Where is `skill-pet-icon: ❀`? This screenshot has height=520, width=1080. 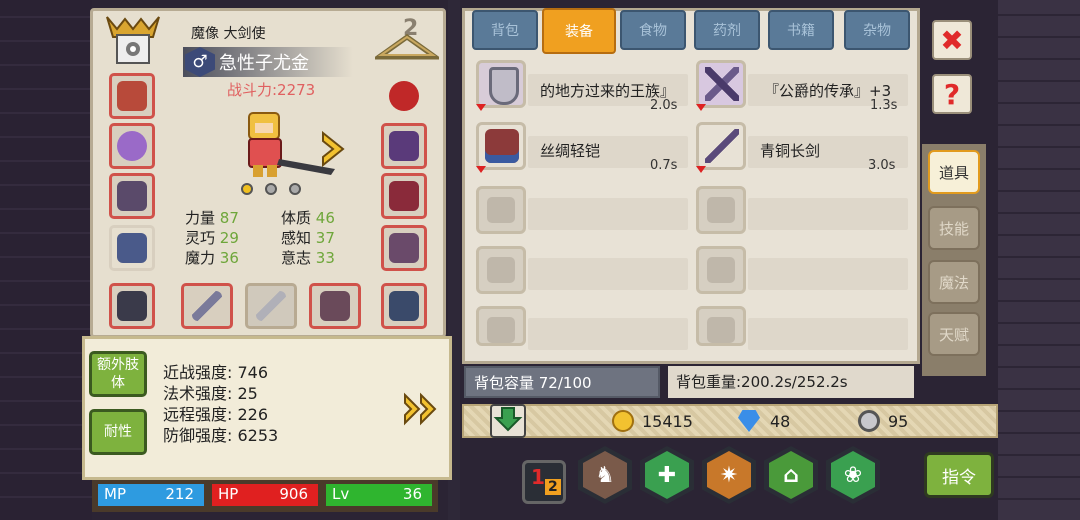
skill-pet-icon: ❀ is located at coordinates (853, 475).